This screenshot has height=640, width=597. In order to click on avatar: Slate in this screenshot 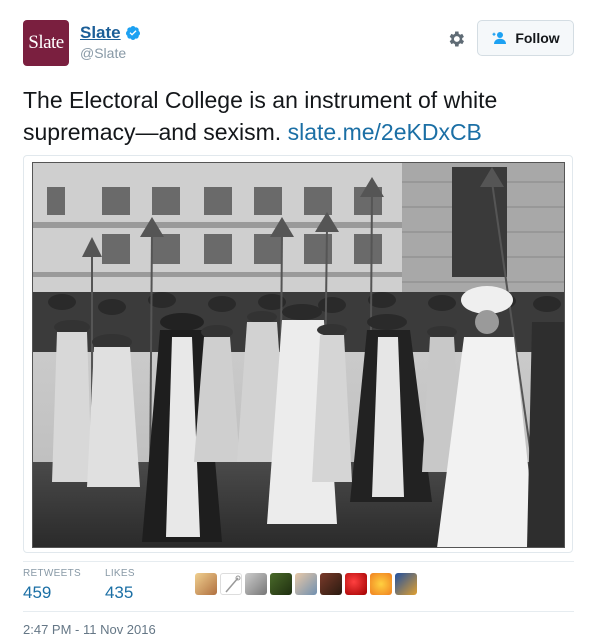, I will do `click(46, 43)`.